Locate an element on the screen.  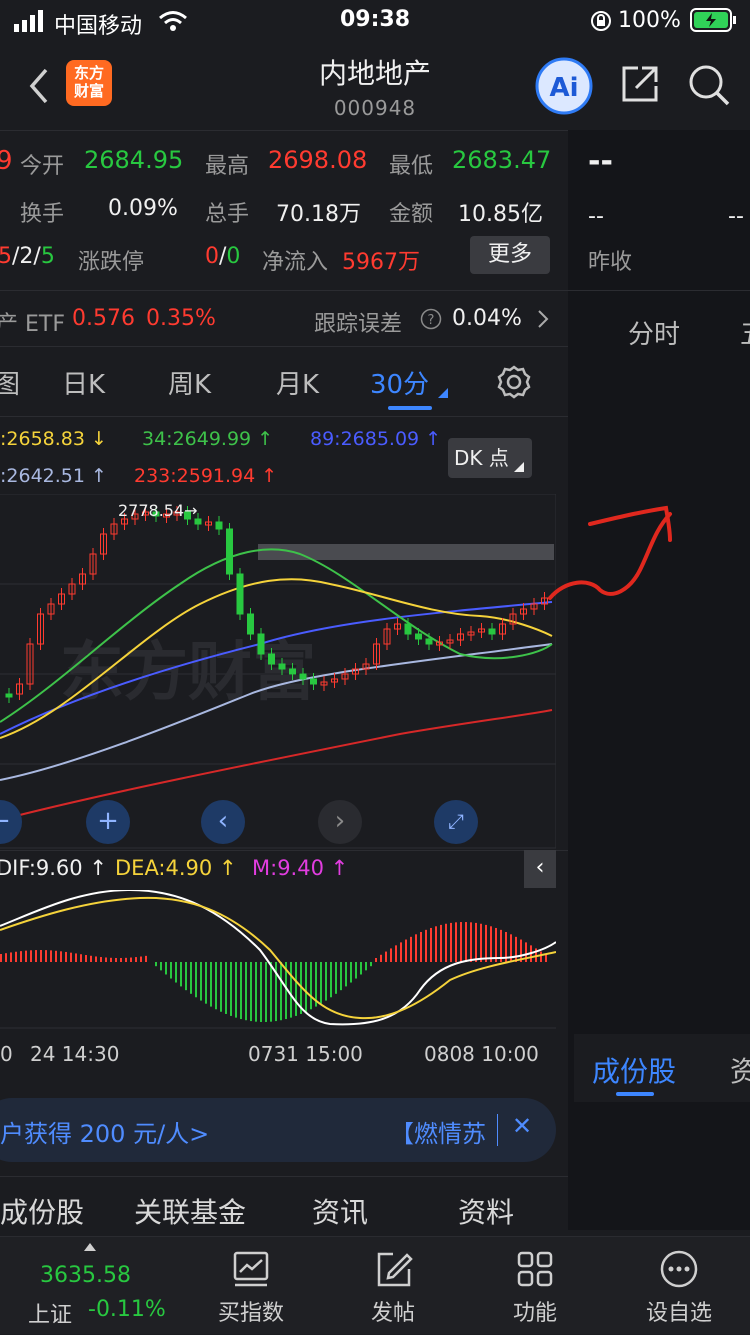
time-tick-3: 0808 10:00 is located at coordinates (481, 1054).